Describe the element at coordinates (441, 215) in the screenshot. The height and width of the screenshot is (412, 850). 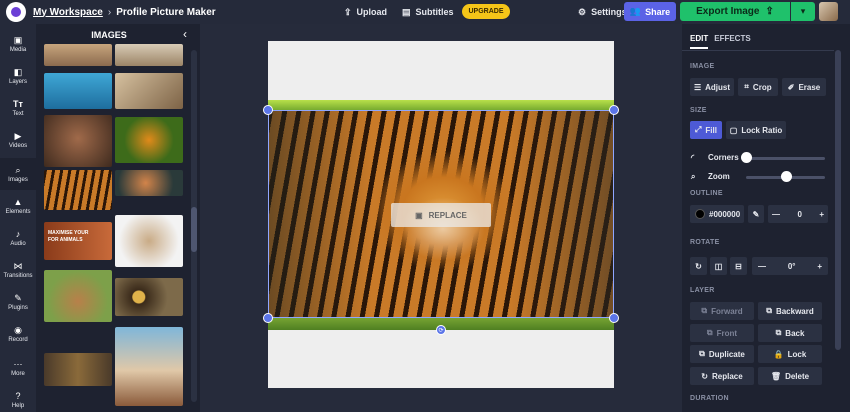
I see `replace-overlay-button: ▣ REPLACE` at that location.